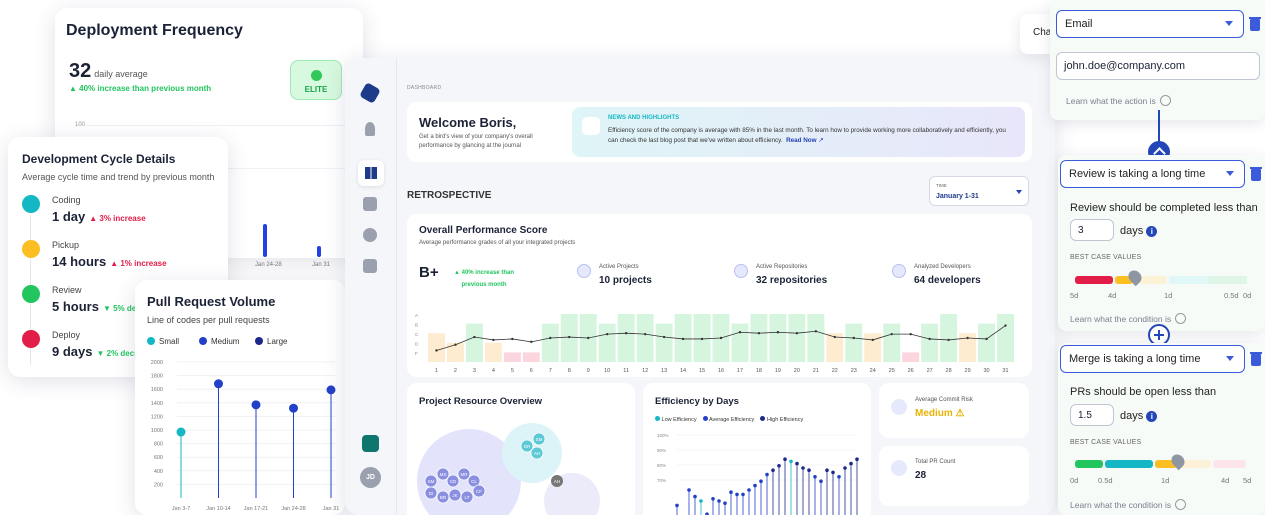 This screenshot has height=515, width=1265. I want to click on prv-subtitle: Line of codes per pull requests, so click(208, 320).